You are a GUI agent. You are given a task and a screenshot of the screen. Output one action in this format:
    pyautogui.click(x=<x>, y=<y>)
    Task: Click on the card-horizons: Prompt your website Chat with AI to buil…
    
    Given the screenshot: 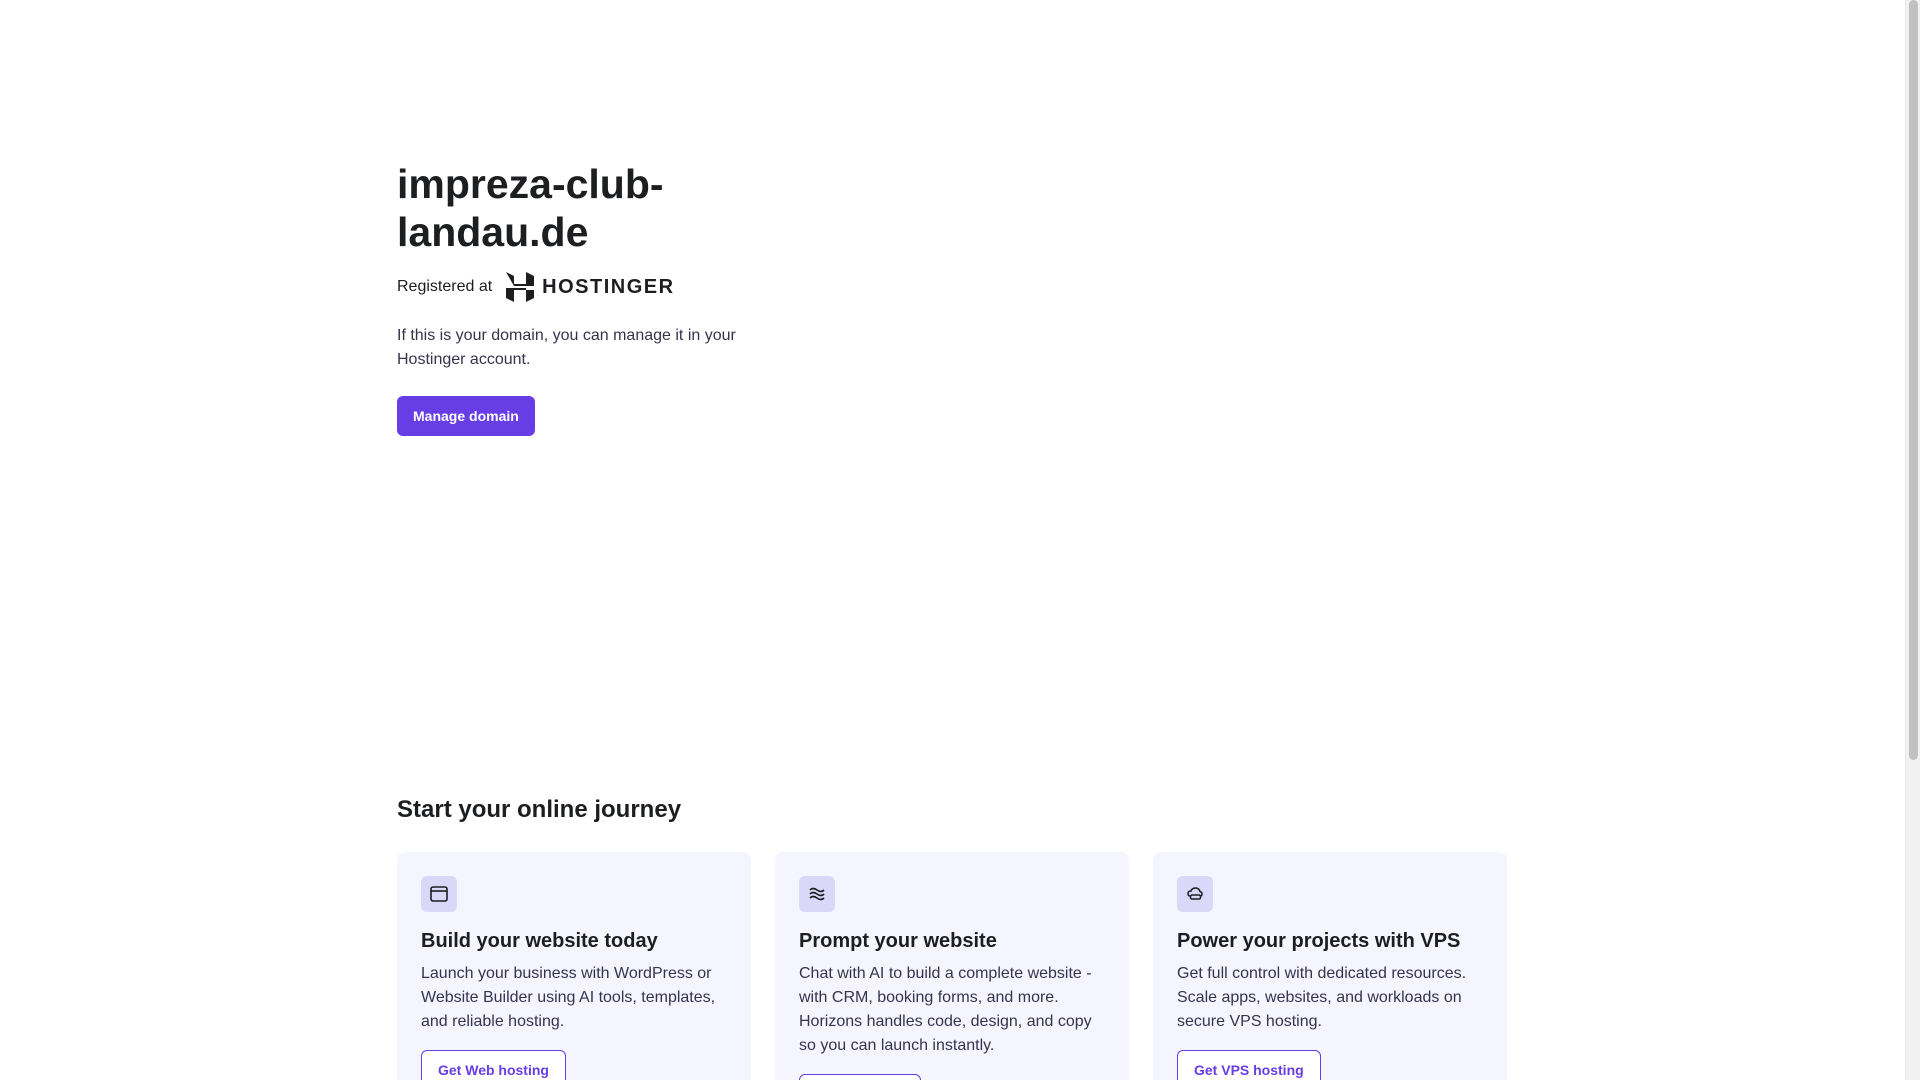 What is the action you would take?
    pyautogui.click(x=952, y=966)
    